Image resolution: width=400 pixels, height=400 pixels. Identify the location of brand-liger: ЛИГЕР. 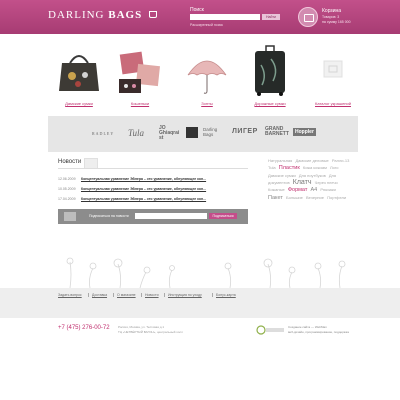
(245, 131).